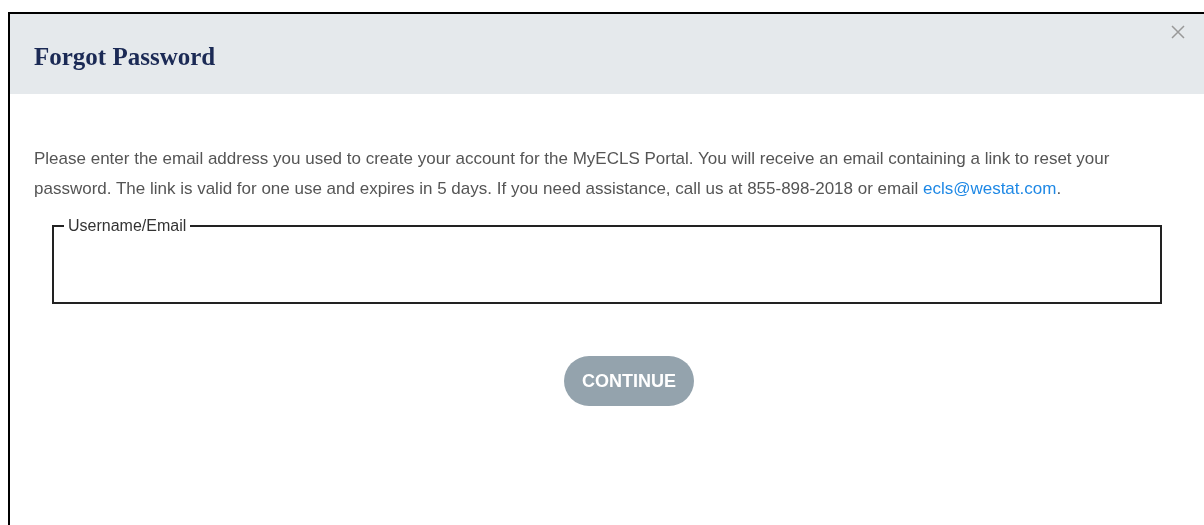  What do you see at coordinates (127, 226) in the screenshot?
I see `field-label: Username/Email` at bounding box center [127, 226].